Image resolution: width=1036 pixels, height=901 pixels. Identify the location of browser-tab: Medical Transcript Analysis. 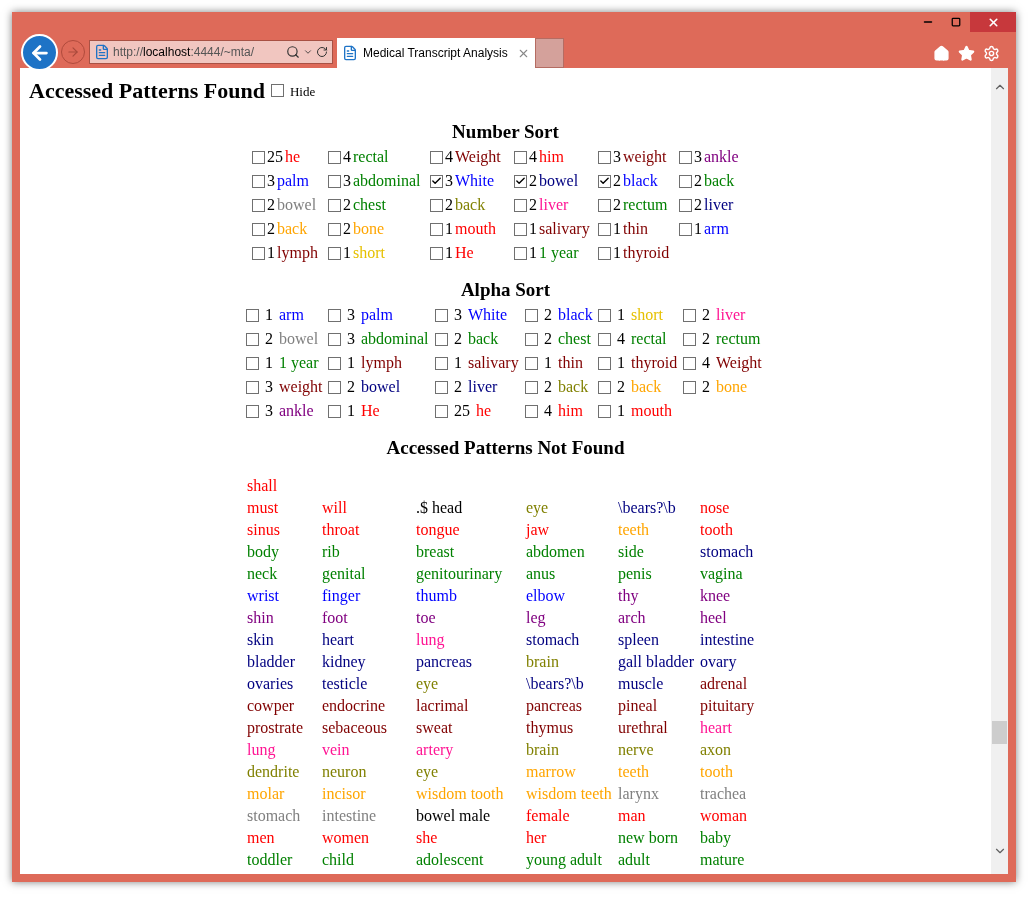
(436, 53).